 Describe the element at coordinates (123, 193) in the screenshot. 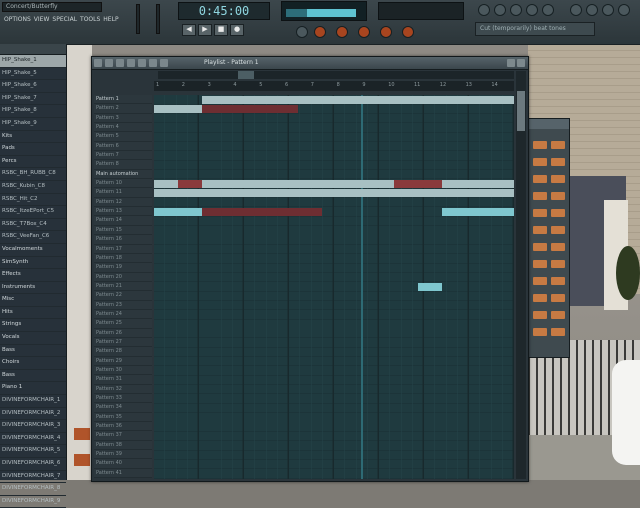

I see `playlist-track-name: Pattern 11` at that location.